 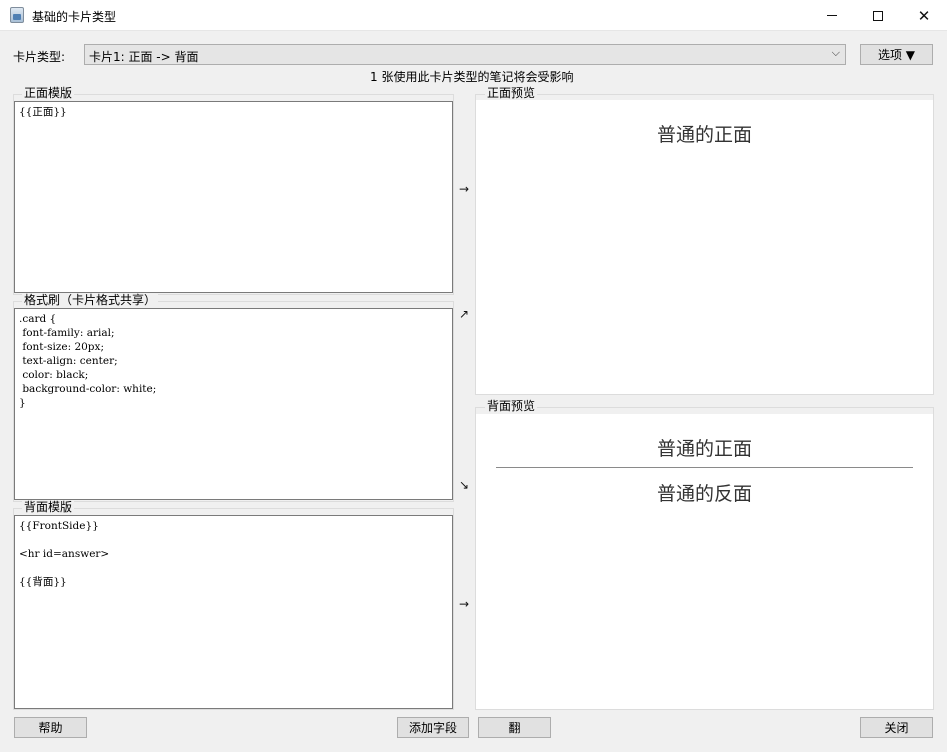 I want to click on app-icon, so click(x=17, y=15).